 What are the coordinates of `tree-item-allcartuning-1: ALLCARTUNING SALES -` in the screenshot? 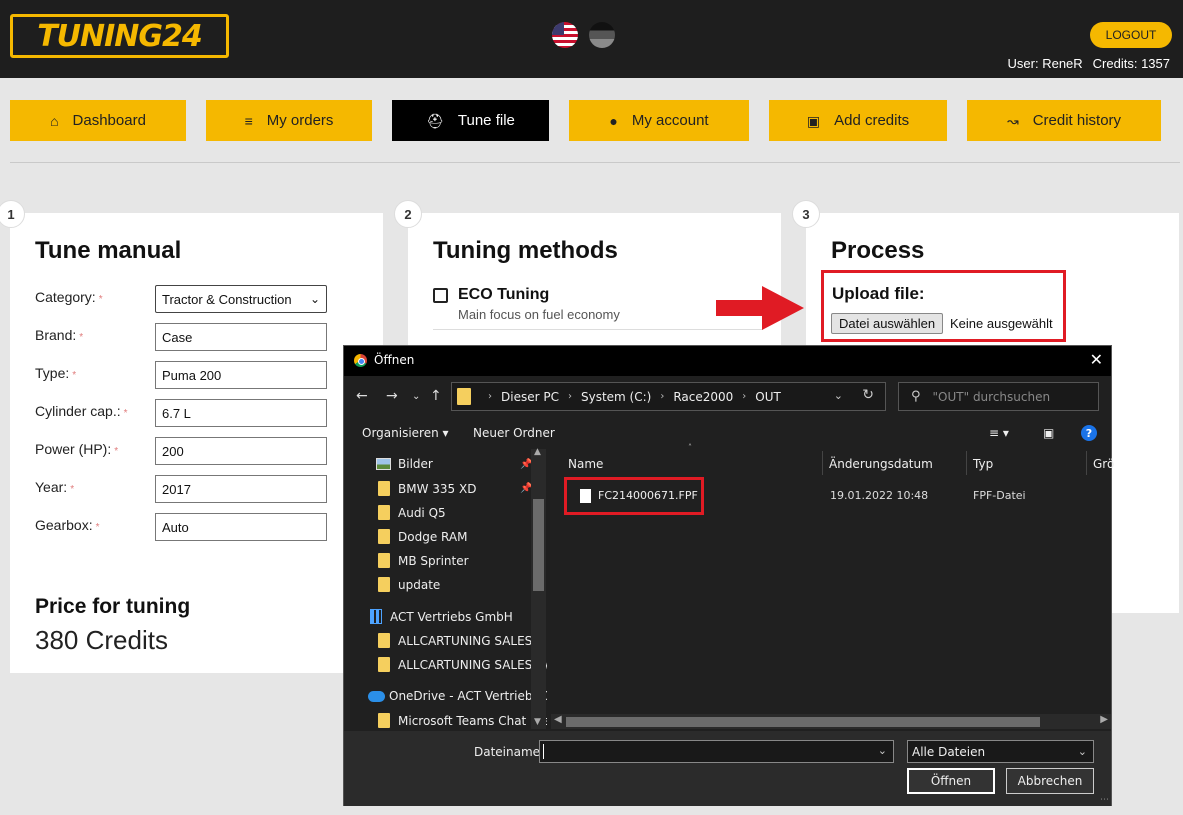 It's located at (459, 640).